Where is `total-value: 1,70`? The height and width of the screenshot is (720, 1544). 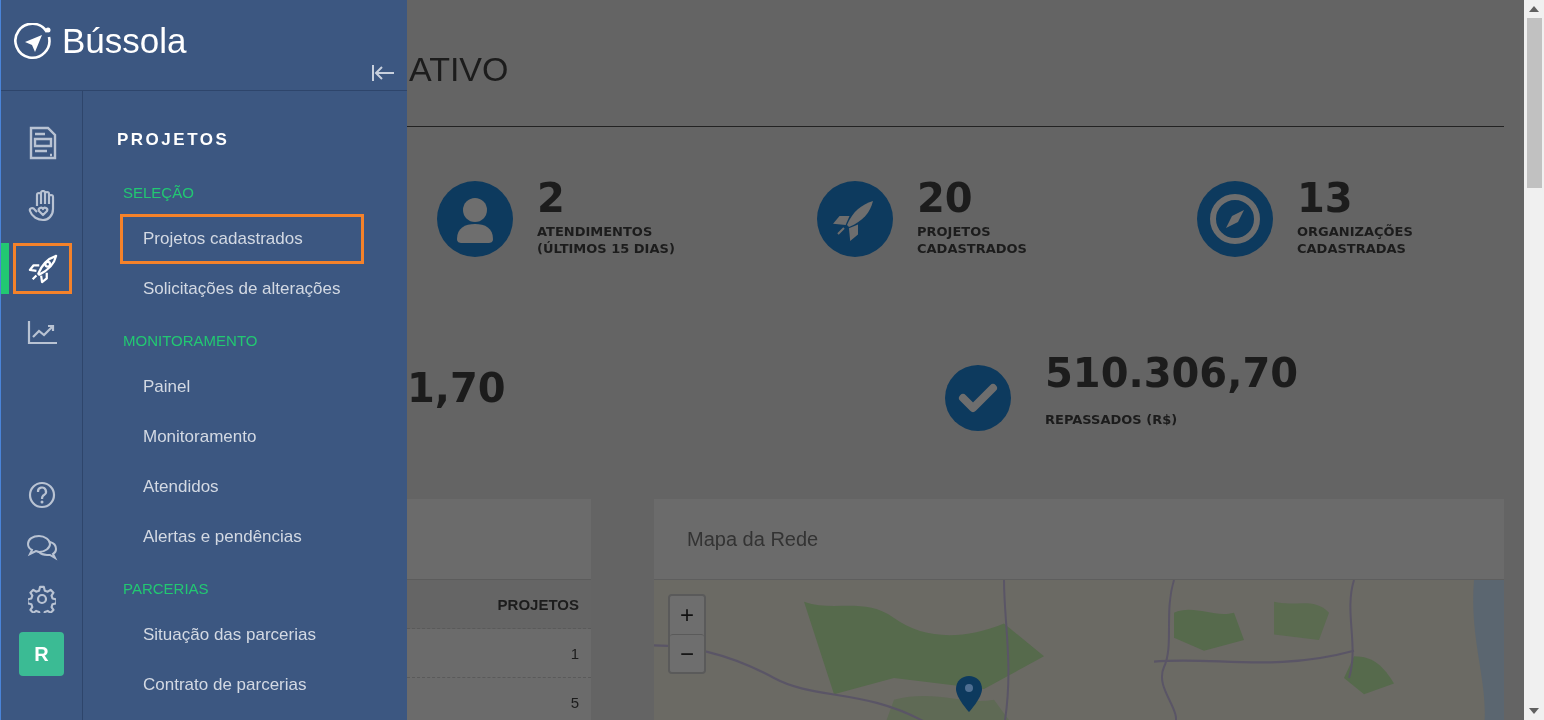 total-value: 1,70 is located at coordinates (456, 388).